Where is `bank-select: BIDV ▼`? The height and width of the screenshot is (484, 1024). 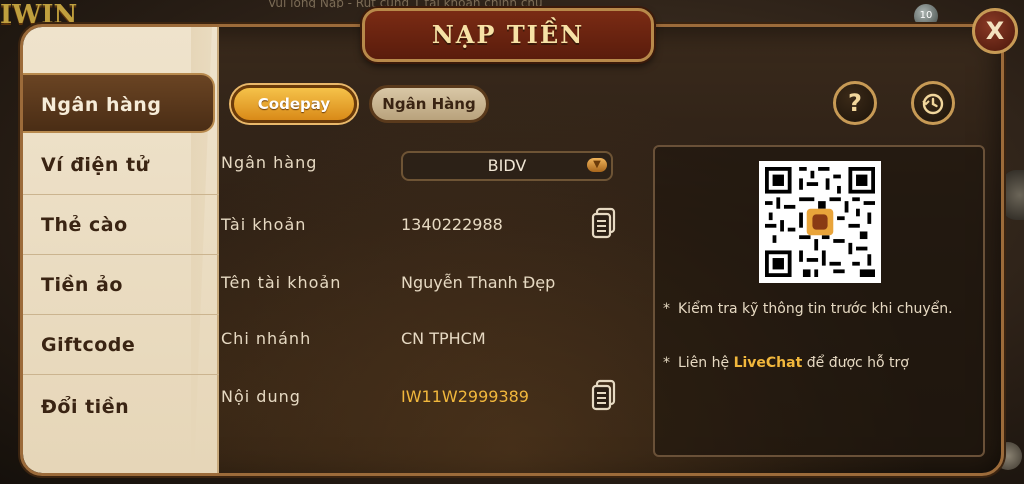
bank-select: BIDV ▼ is located at coordinates (507, 166).